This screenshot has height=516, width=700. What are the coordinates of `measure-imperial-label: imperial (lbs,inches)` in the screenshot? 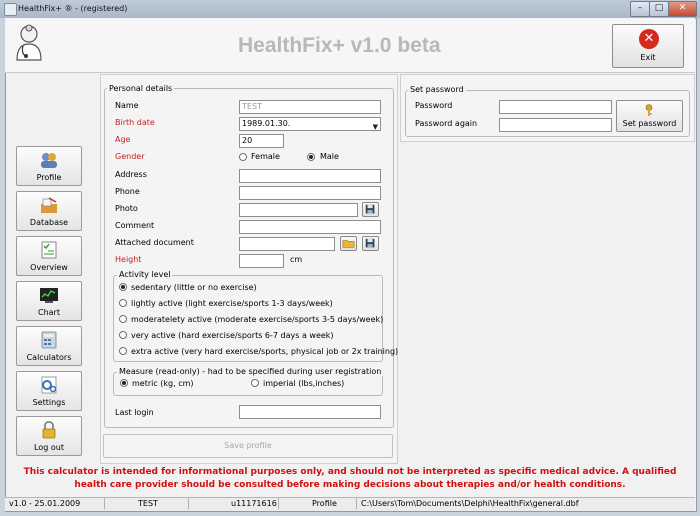 It's located at (304, 383).